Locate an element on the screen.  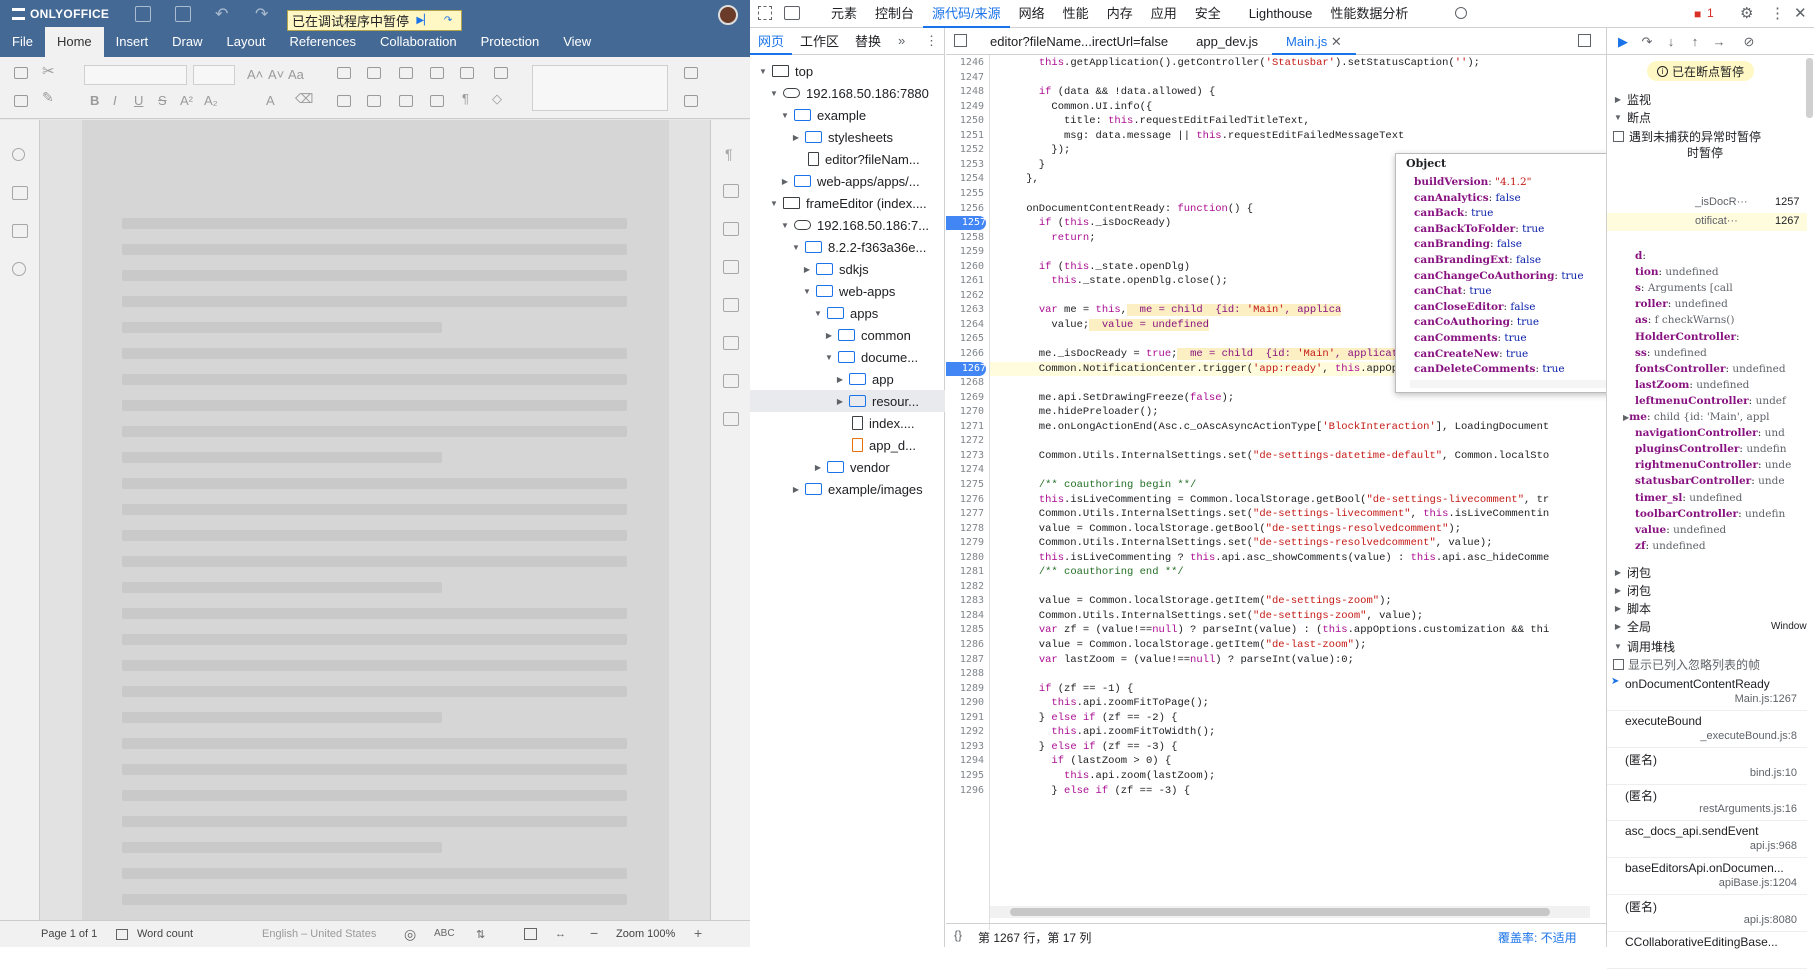
call-frame: (匿名) api.js:8080 is located at coordinates (1707, 913).